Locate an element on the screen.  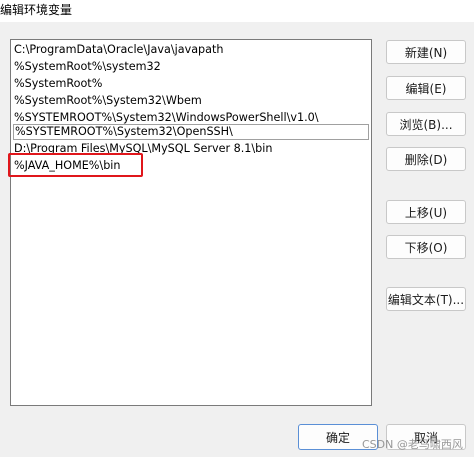
delete-button: 删除(D) is located at coordinates (426, 159).